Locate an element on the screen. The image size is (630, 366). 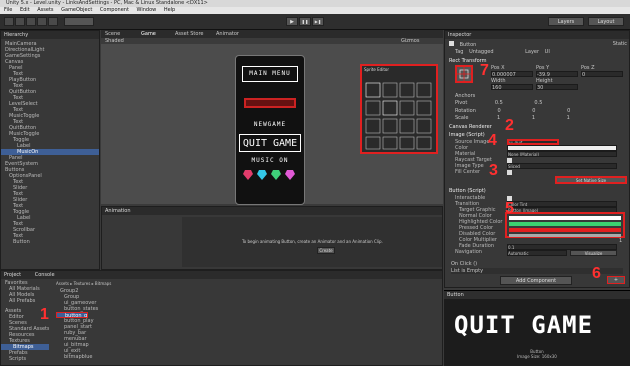
tab-scene: Scene is located at coordinates (112, 34).